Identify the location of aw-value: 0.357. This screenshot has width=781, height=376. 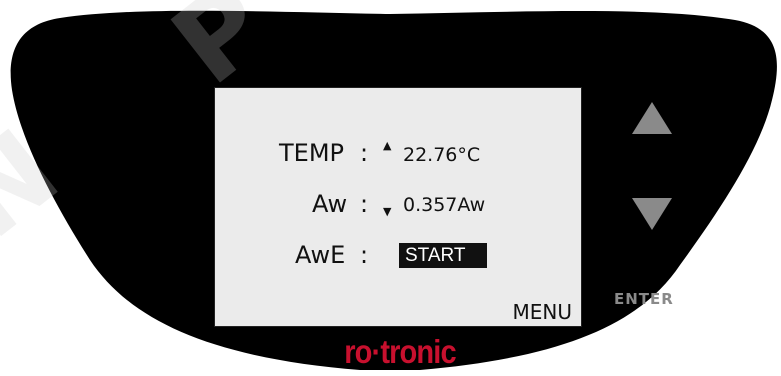
(430, 205).